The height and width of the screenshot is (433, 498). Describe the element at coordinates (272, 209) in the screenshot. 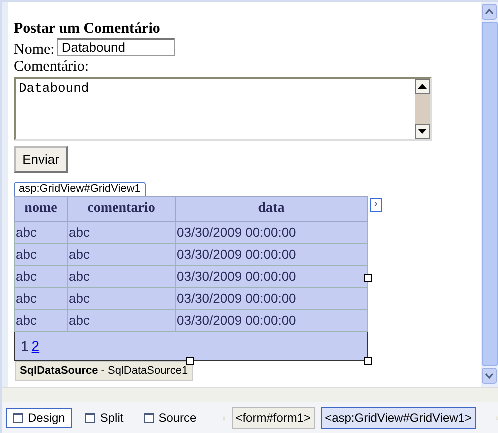

I see `column-header: data` at that location.